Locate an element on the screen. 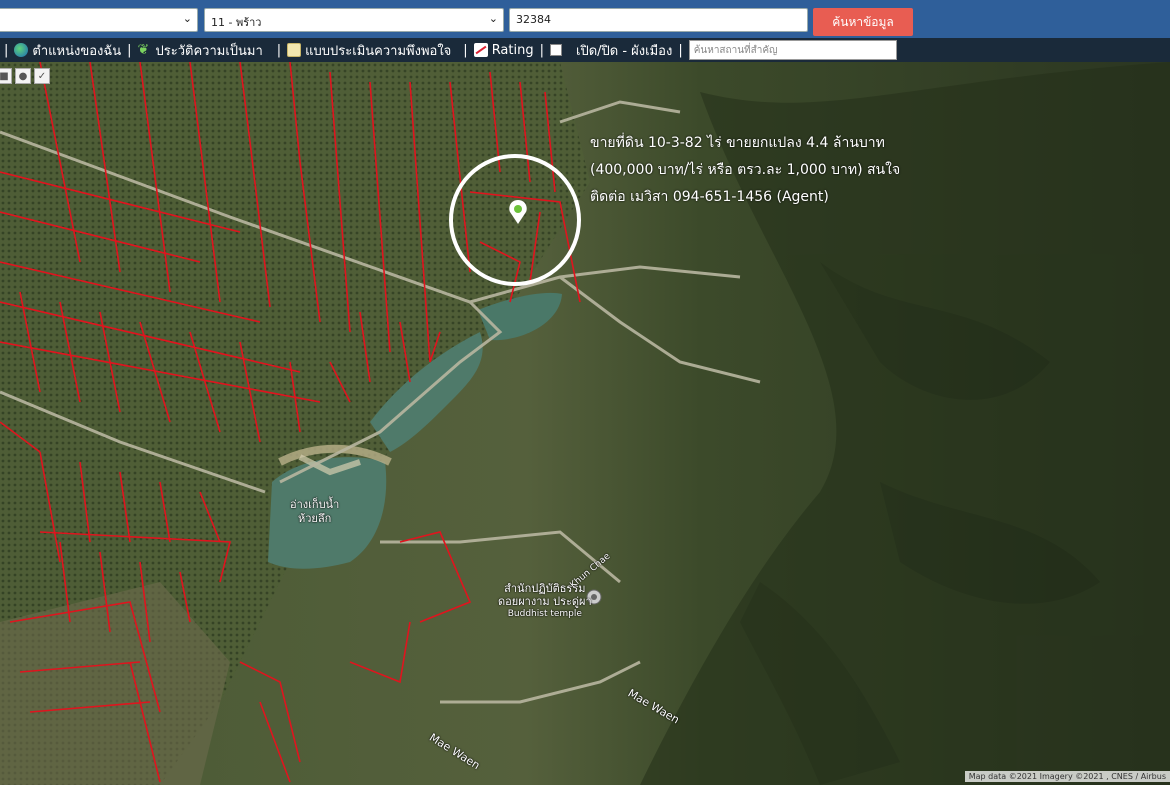  menu-rating: Rating is located at coordinates (503, 50).